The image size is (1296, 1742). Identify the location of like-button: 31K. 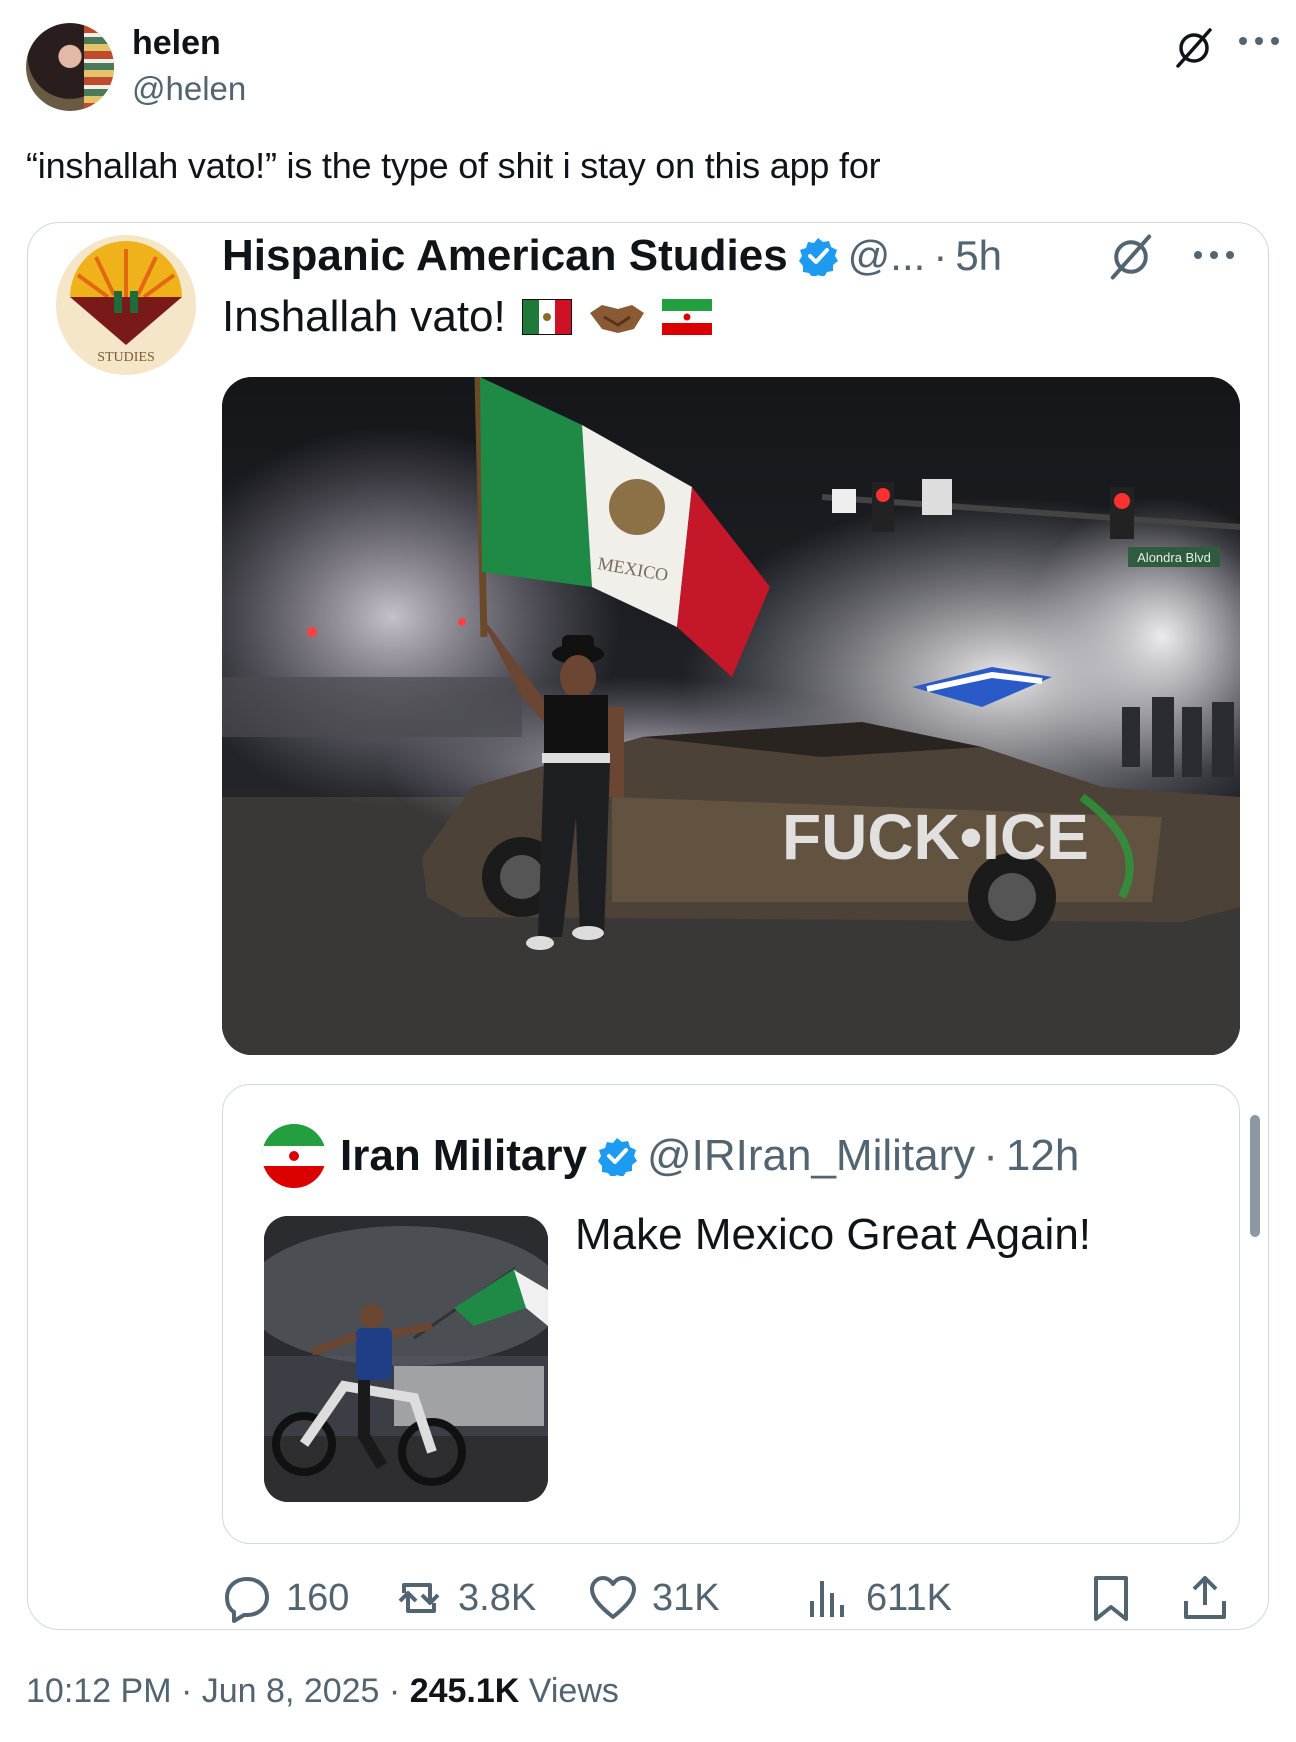
(654, 1598).